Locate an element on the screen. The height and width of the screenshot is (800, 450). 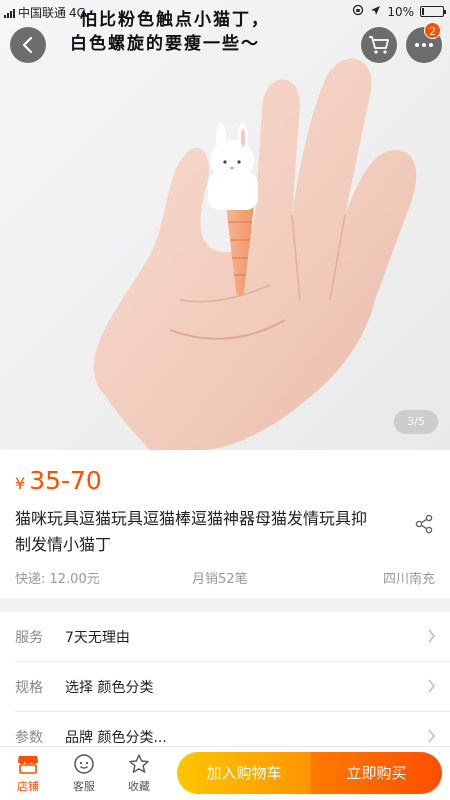
favorite-label: 收藏 is located at coordinates (139, 786).